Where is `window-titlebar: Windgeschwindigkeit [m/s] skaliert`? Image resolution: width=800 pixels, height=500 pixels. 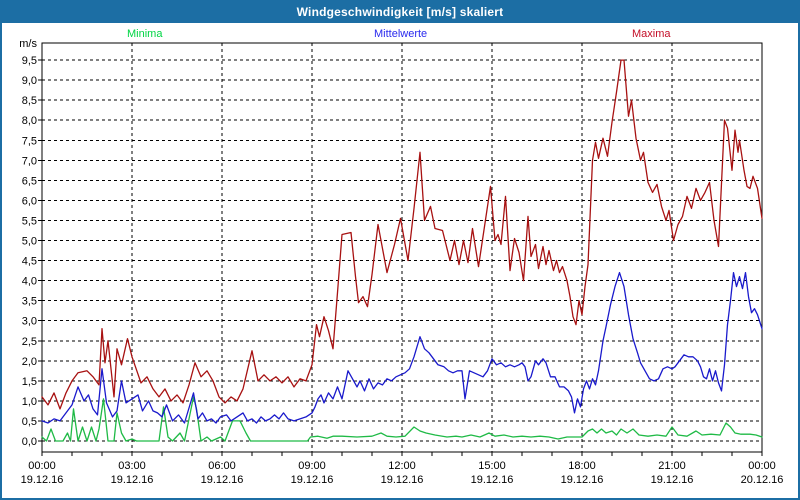 window-titlebar: Windgeschwindigkeit [m/s] skaliert is located at coordinates (400, 12).